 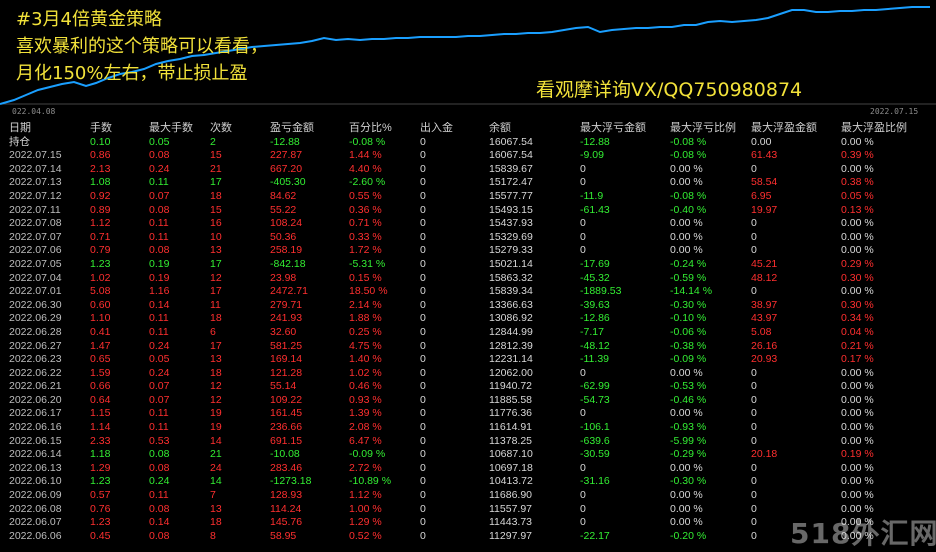 I want to click on strategy-caption: #3月4倍黄金策略 喜欢暴利的这个策略可以看看， 月化150%左右，带止损止盈, so click(x=142, y=46).